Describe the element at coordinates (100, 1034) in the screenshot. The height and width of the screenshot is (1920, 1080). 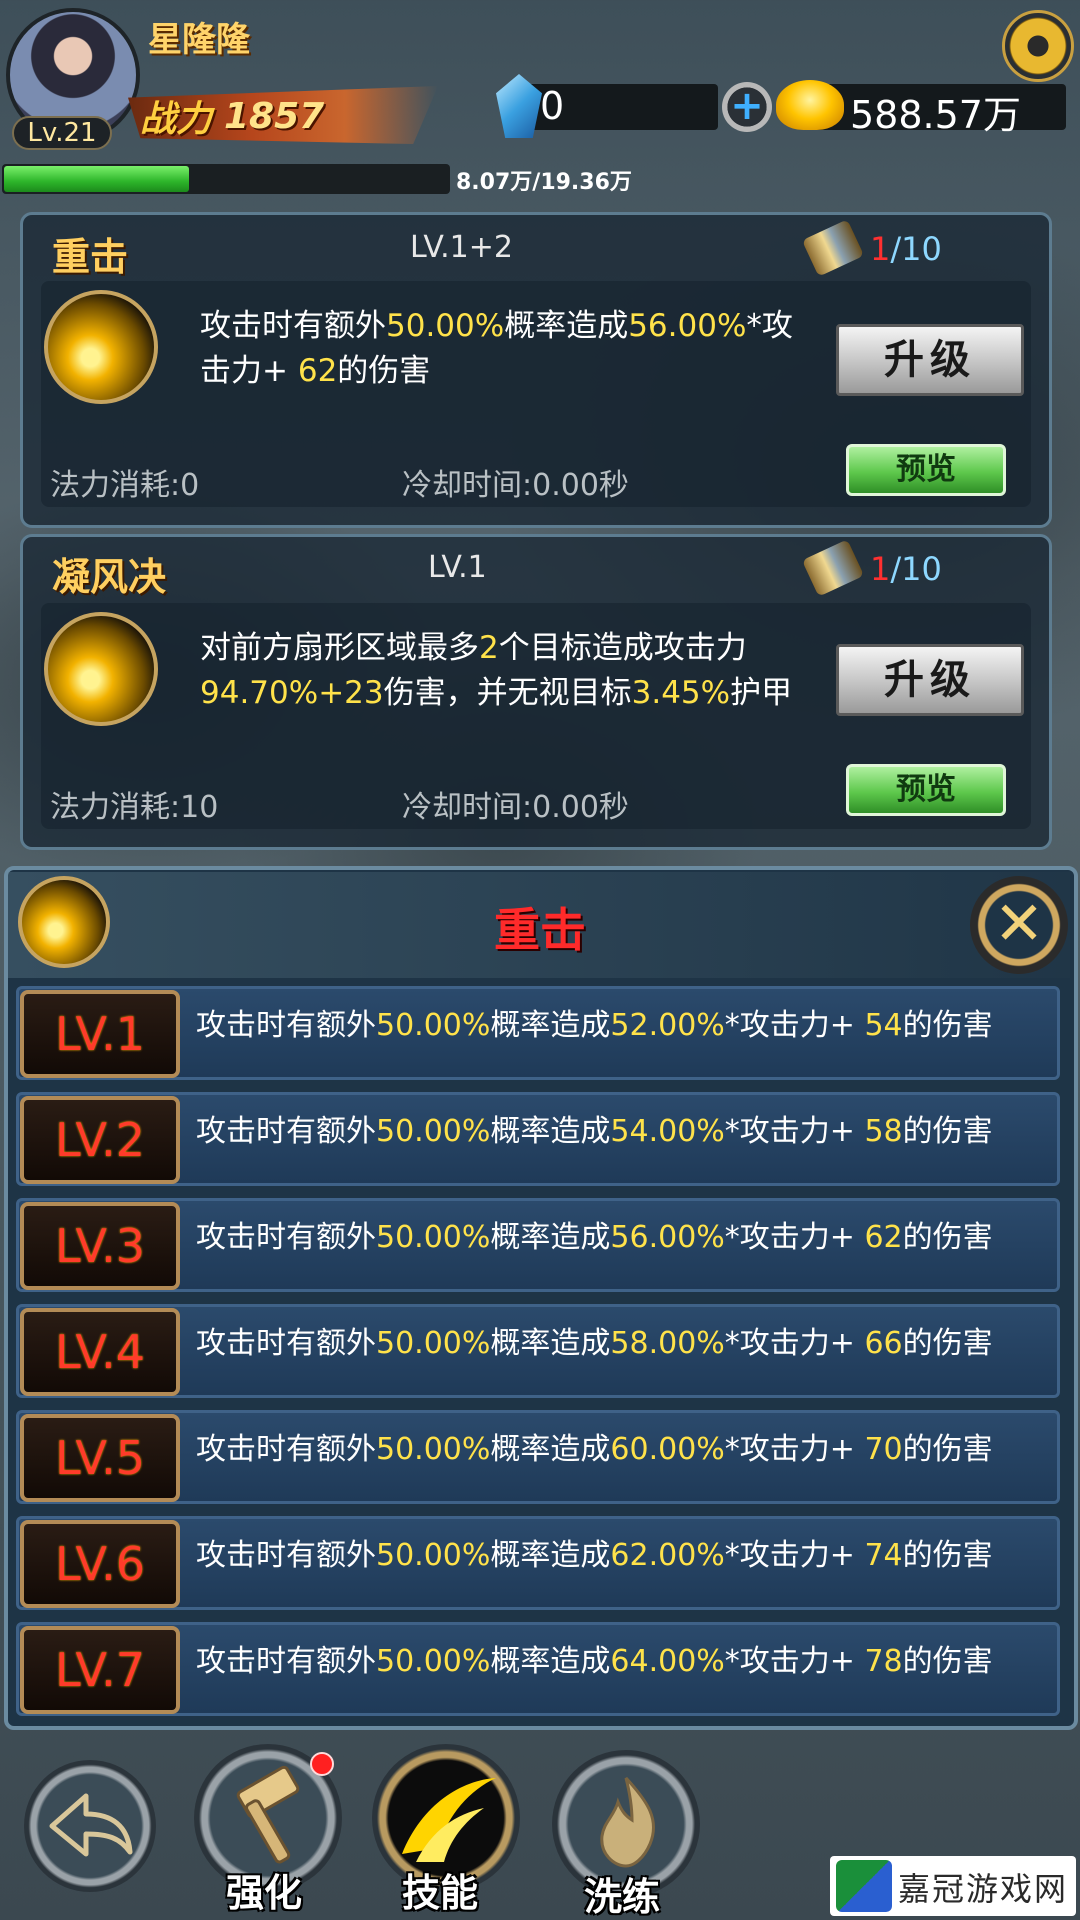
I see `level-tag: LV.1` at that location.